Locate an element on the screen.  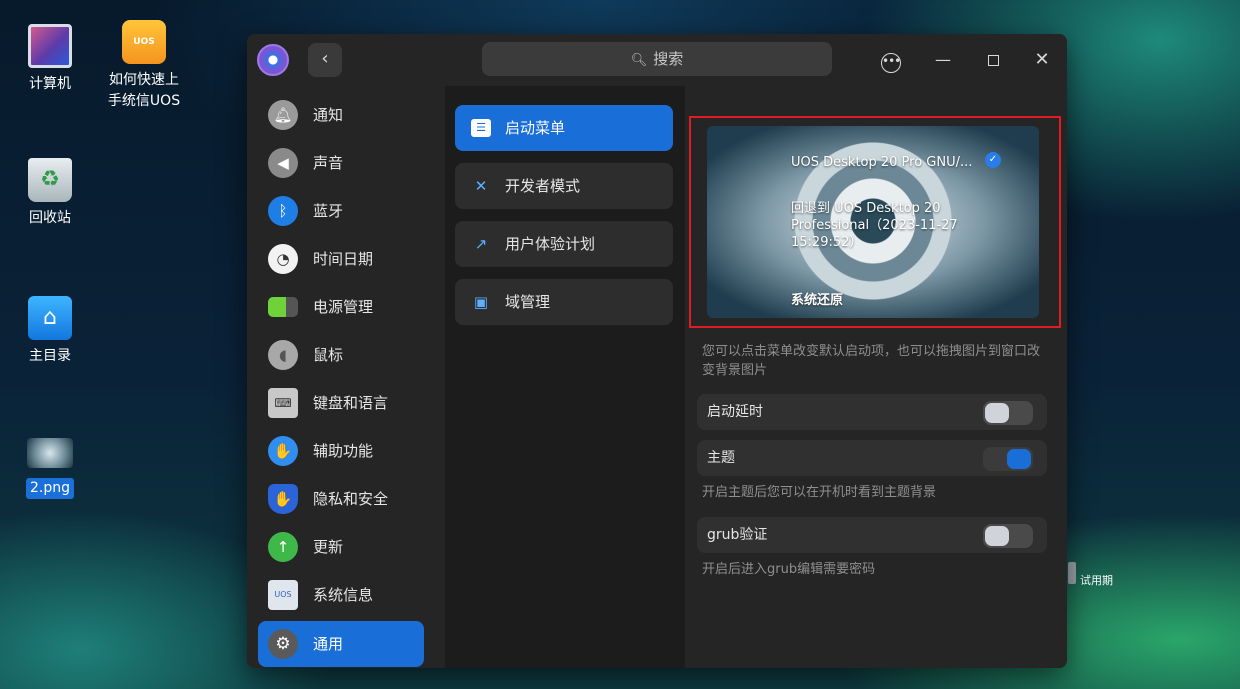
titlebar: ‹ 🔍︎ 搜索 ••• — ✕ is located at coordinates (657, 60).